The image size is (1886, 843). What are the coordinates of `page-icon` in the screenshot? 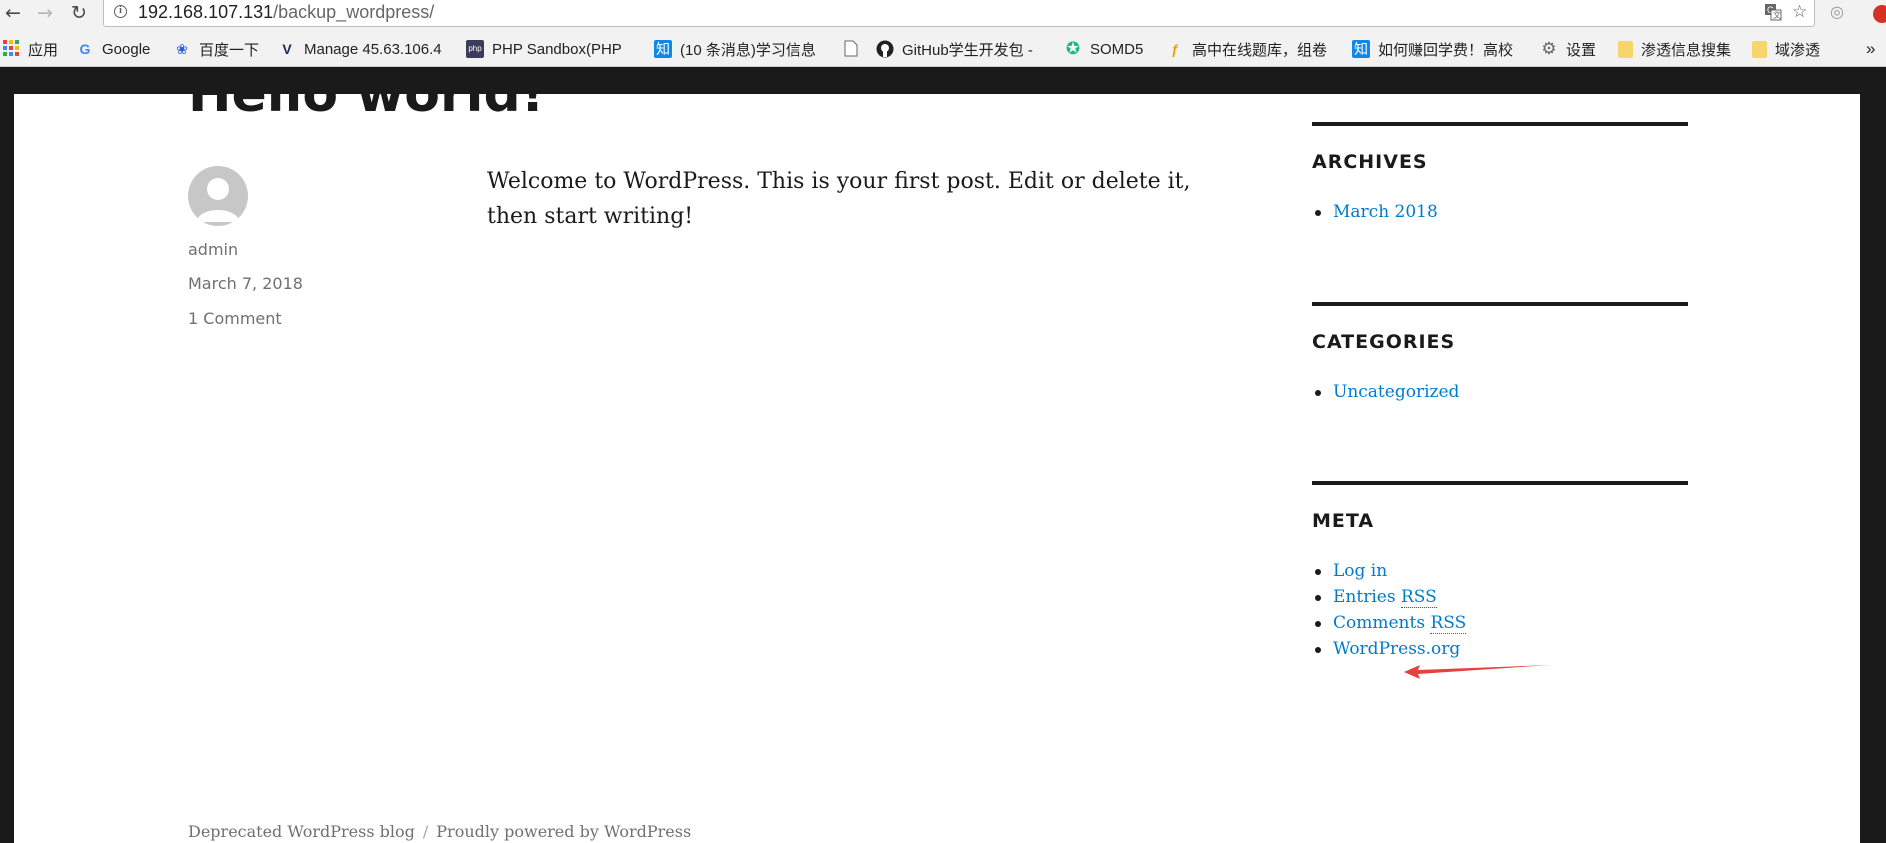 It's located at (851, 49).